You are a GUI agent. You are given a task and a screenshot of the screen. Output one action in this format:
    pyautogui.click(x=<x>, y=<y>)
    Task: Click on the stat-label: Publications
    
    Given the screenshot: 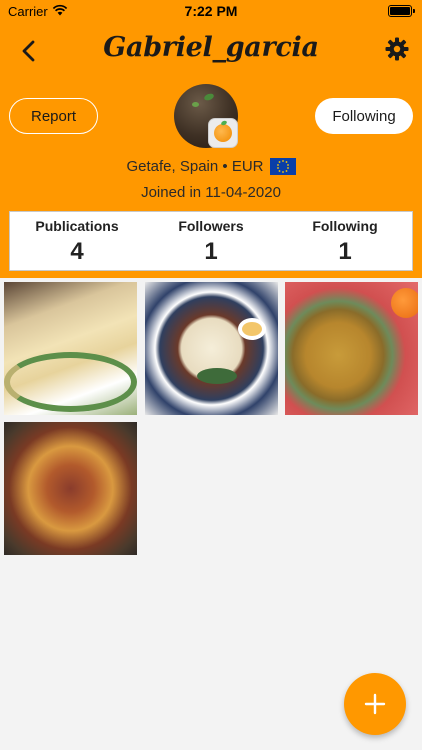 What is the action you would take?
    pyautogui.click(x=77, y=226)
    